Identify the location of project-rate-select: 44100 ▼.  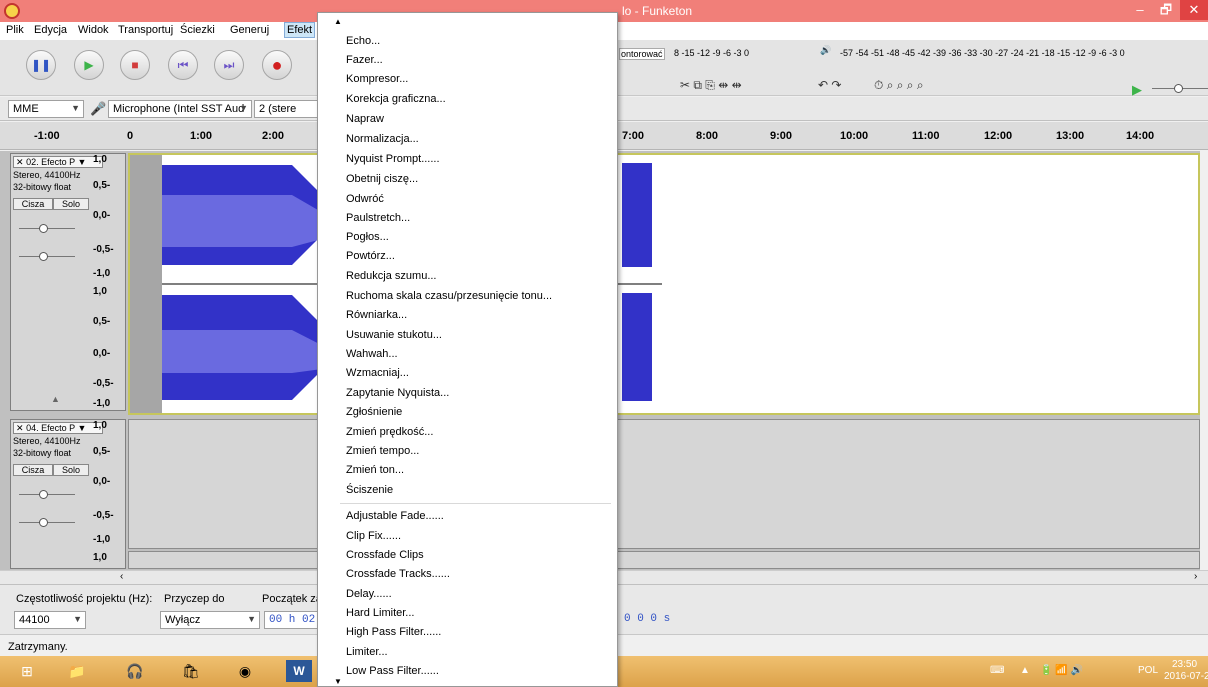
(50, 620).